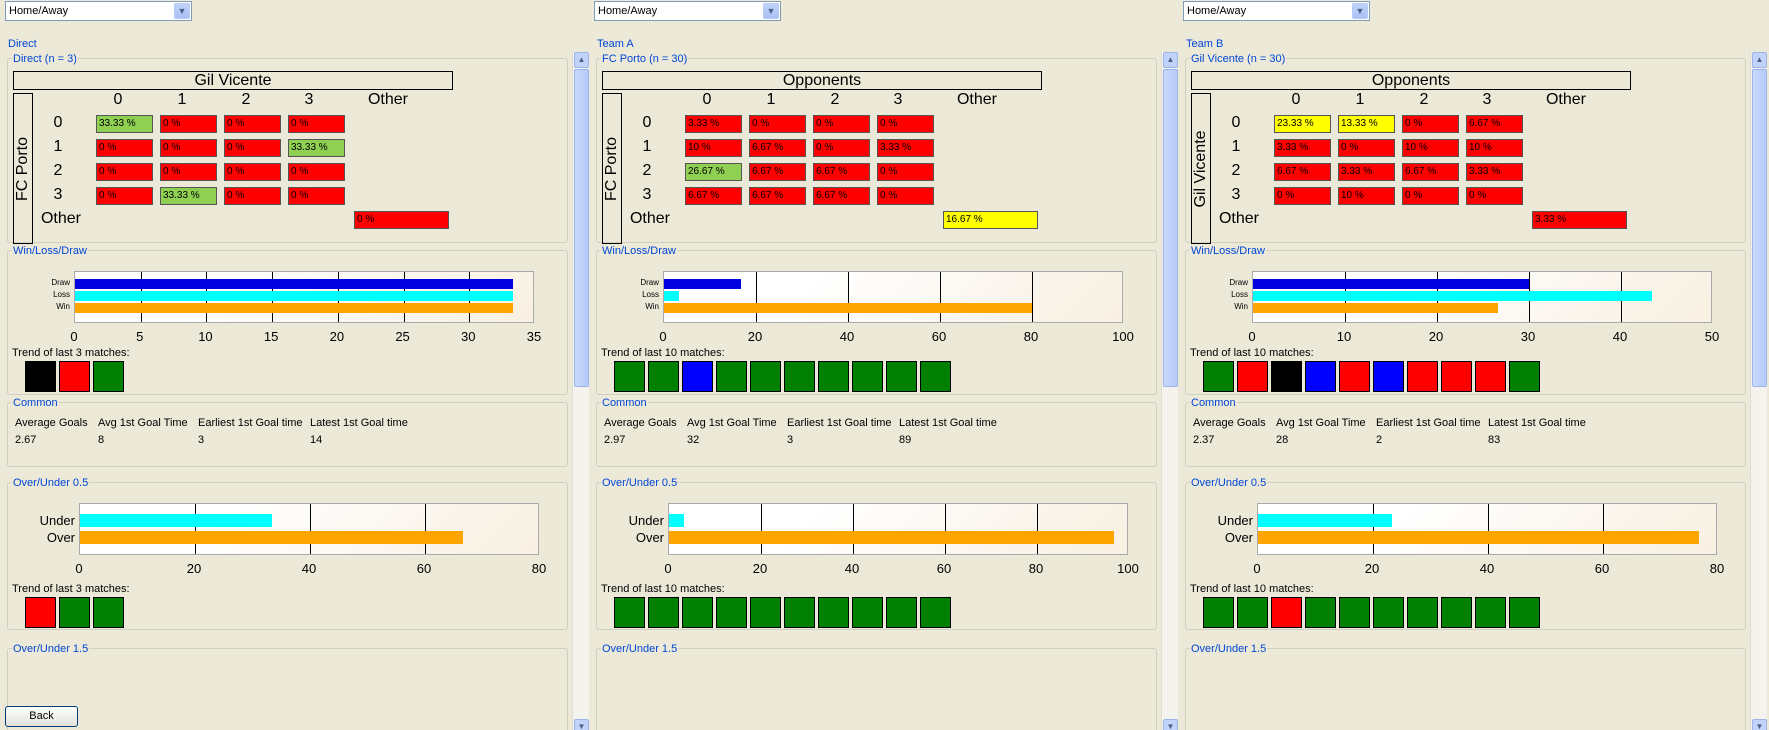  I want to click on group-caption: Common, so click(1213, 403).